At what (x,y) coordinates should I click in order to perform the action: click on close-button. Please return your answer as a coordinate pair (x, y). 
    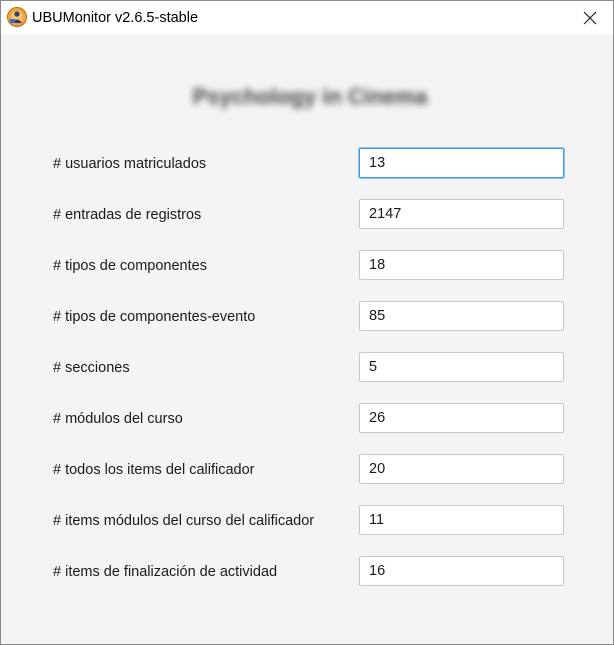
    Looking at the image, I should click on (590, 17).